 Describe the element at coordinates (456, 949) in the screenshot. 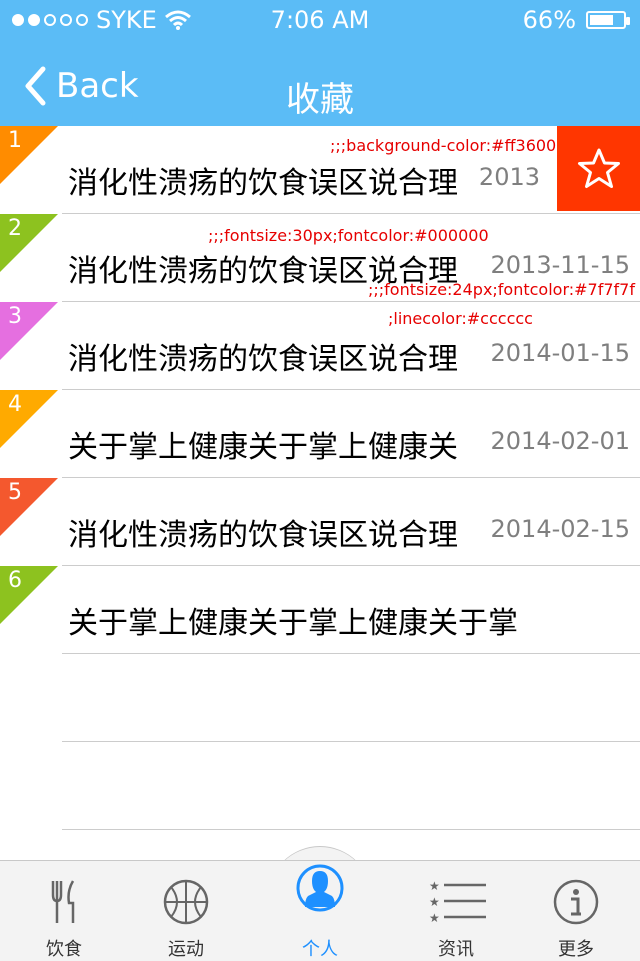

I see `tab-label: 资讯` at that location.